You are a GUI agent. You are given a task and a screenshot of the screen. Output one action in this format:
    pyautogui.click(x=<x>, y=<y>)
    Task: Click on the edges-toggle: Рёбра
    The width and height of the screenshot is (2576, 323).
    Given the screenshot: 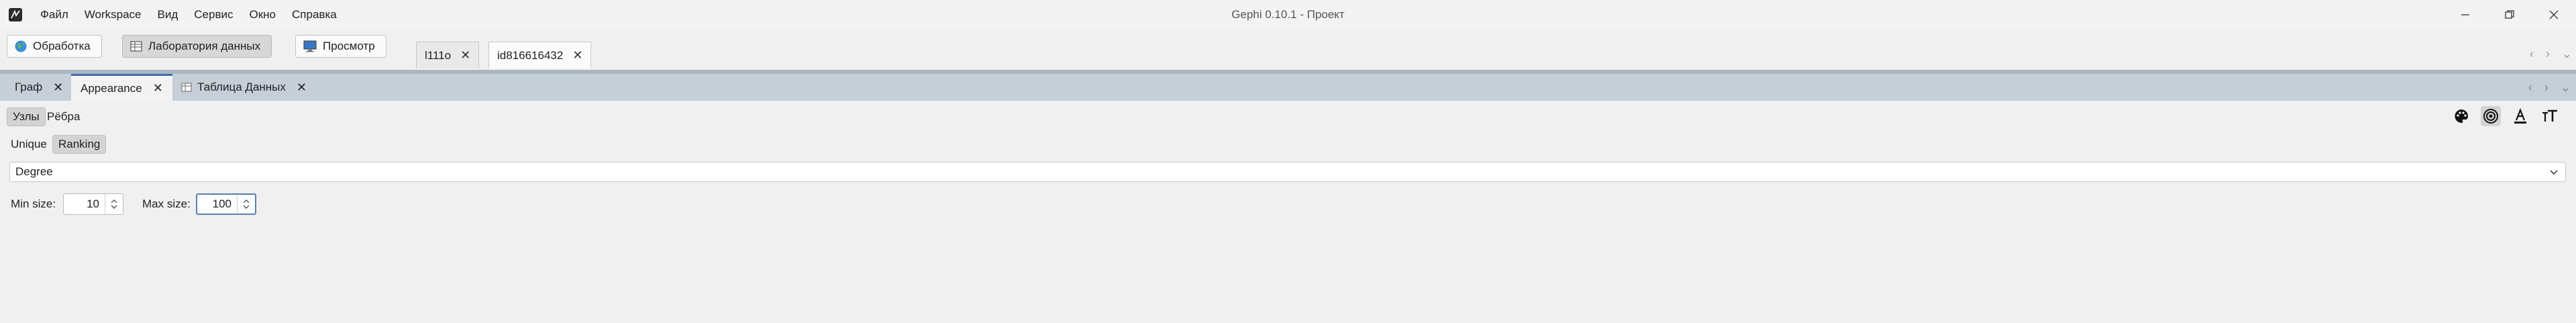 What is the action you would take?
    pyautogui.click(x=63, y=117)
    